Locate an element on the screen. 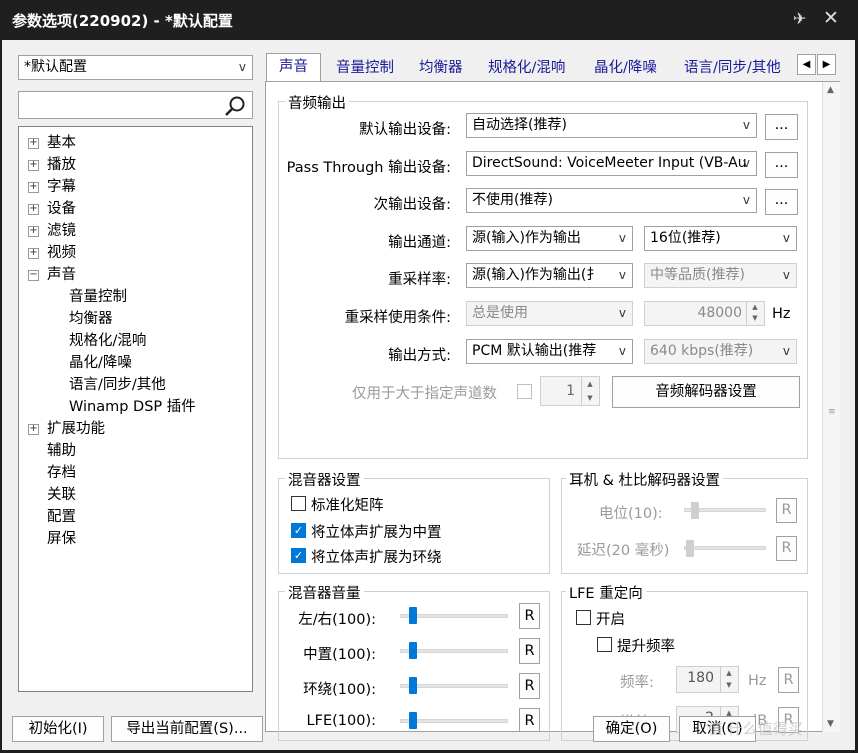 This screenshot has height=753, width=858. resample-select: 源(输入)作为输出(扌 v is located at coordinates (549, 275).